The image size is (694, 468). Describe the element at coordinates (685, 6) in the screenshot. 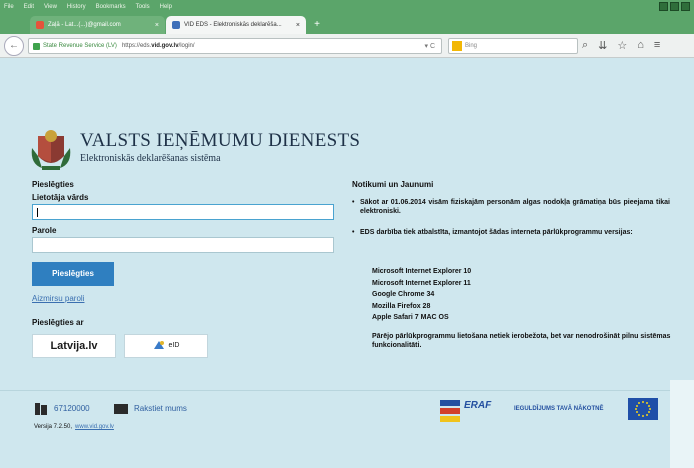

I see `close-window-button` at that location.